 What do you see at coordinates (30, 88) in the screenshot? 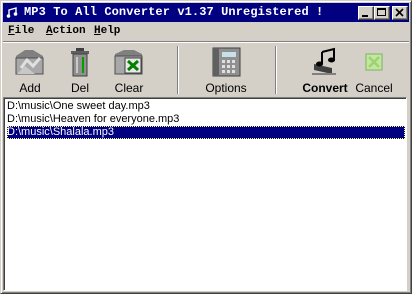
I see `add-label: Add` at bounding box center [30, 88].